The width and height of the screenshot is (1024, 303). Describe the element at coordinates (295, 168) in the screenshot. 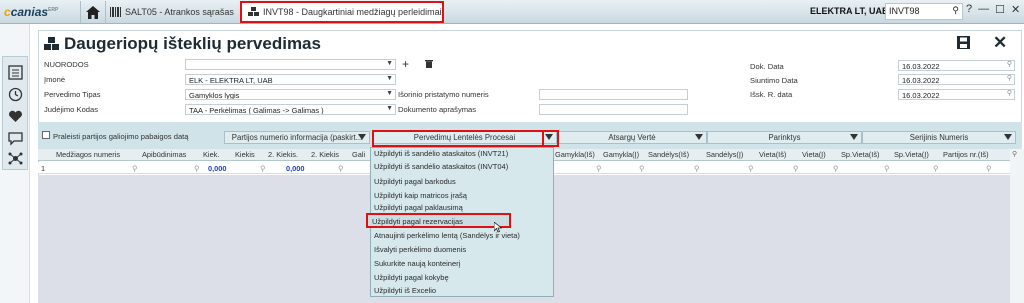

I see `kiekis2-value: 0,000` at that location.